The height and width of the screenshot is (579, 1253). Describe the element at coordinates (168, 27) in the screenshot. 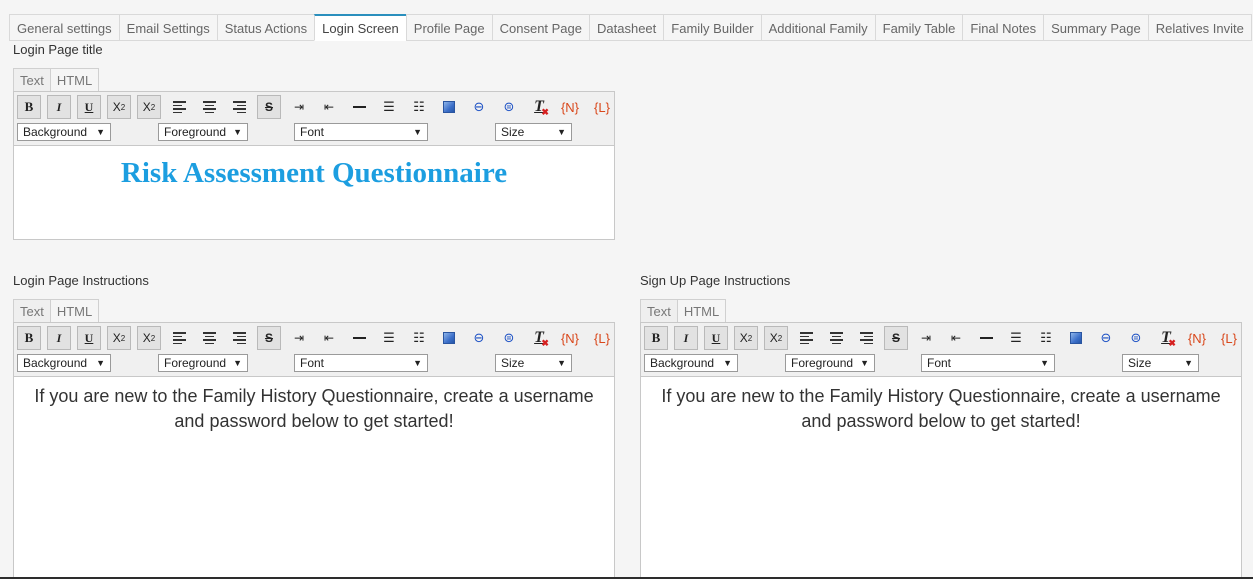

I see `tab-email-settings: Email Settings` at that location.